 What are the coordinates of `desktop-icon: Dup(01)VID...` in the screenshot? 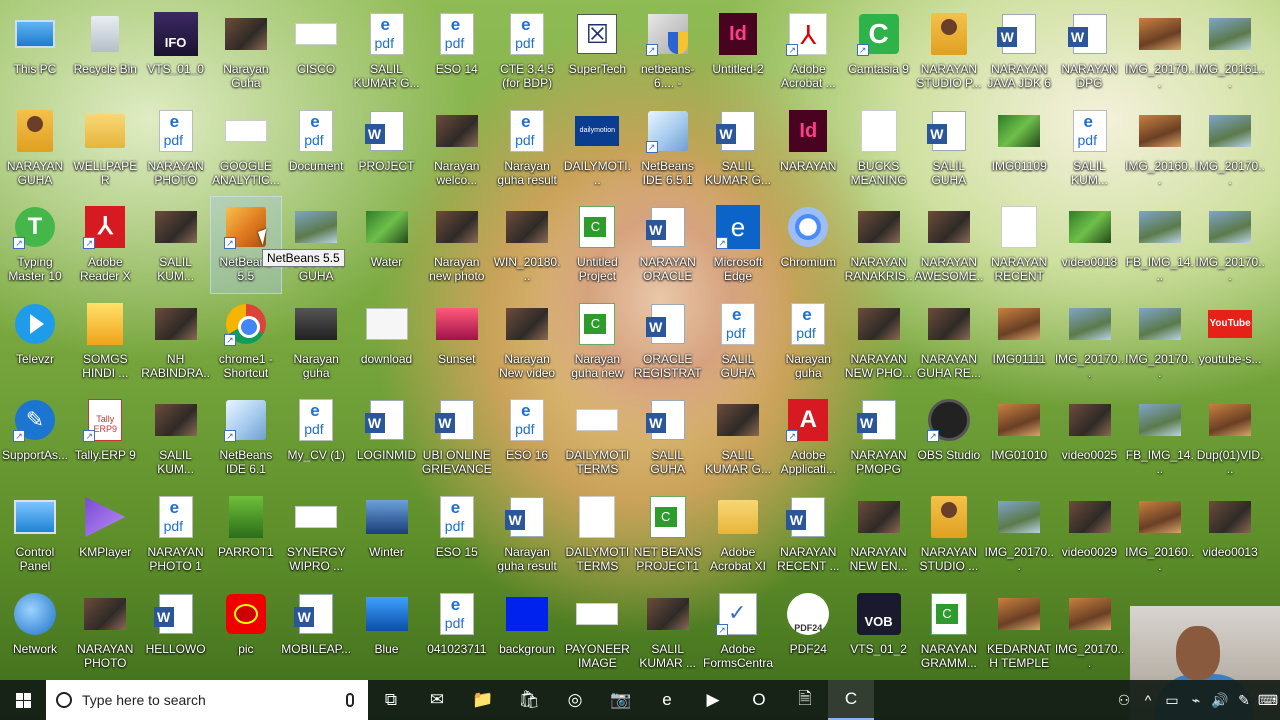 It's located at (1230, 438).